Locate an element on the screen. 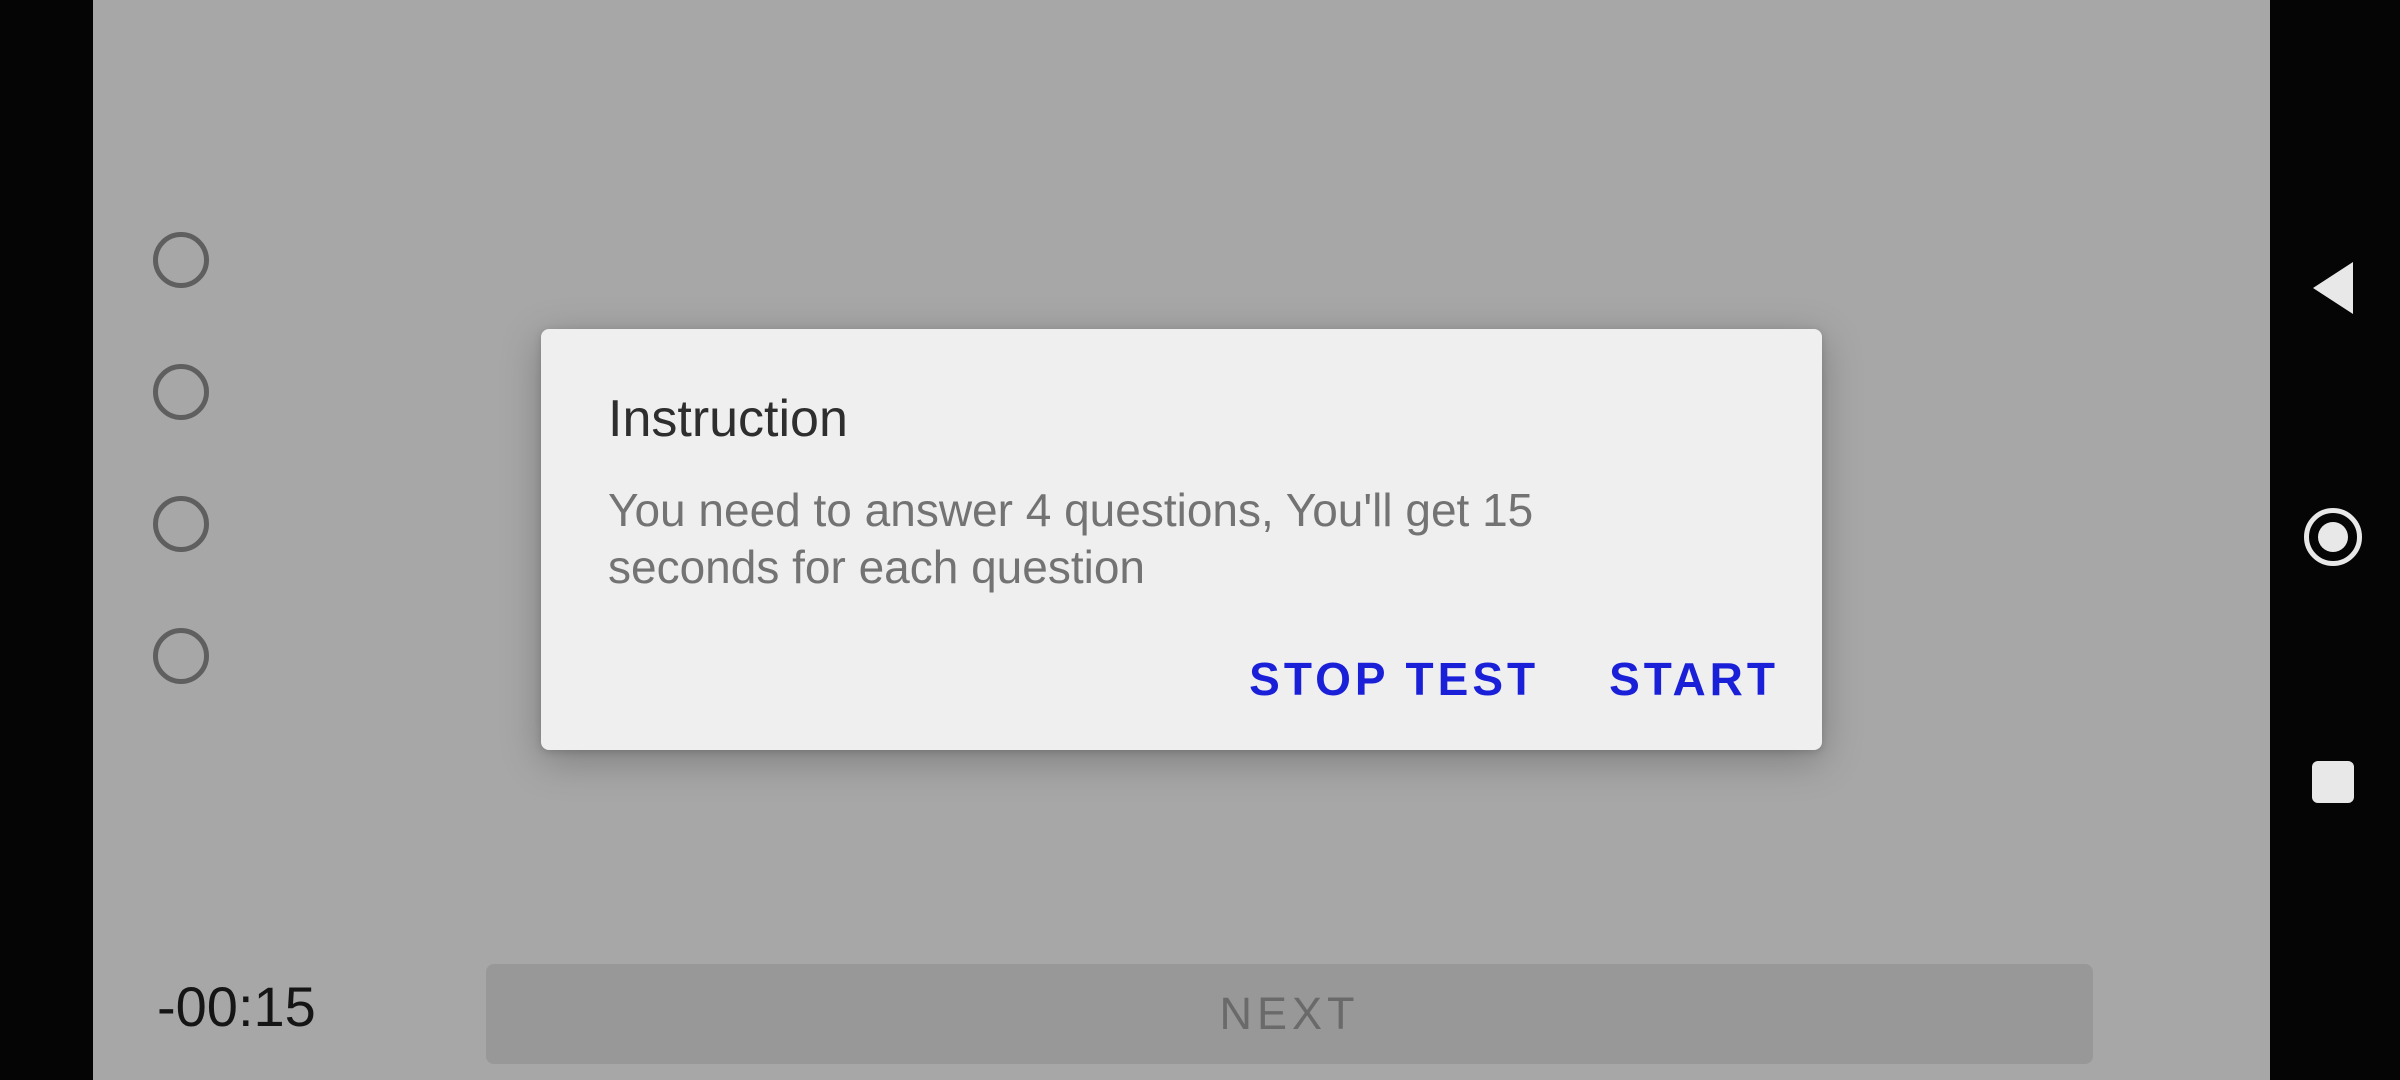  start-button: START is located at coordinates (1694, 679).